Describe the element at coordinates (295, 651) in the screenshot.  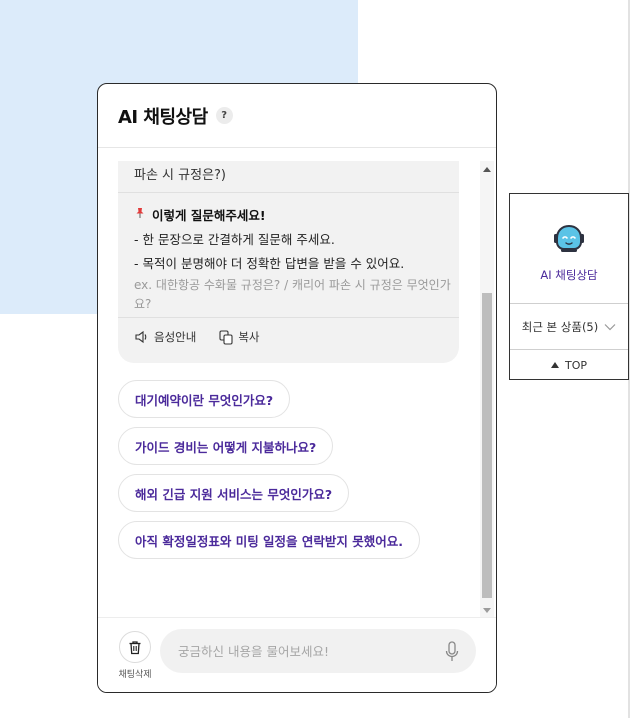
I see `chat-input` at that location.